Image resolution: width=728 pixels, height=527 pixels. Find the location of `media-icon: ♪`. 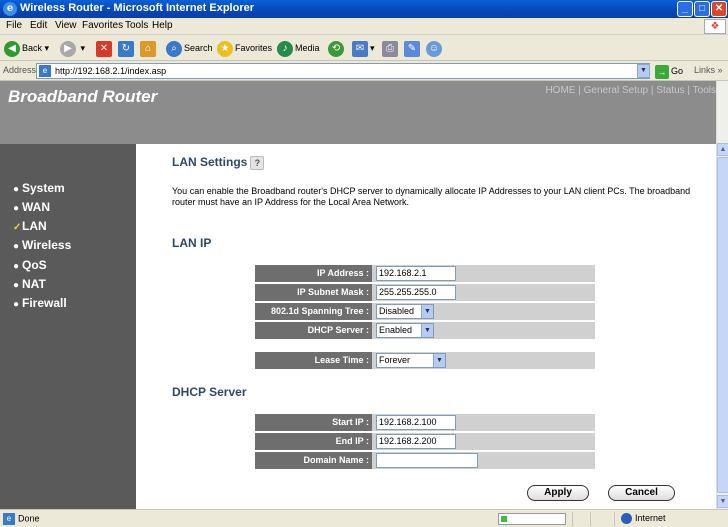

media-icon: ♪ is located at coordinates (285, 48).